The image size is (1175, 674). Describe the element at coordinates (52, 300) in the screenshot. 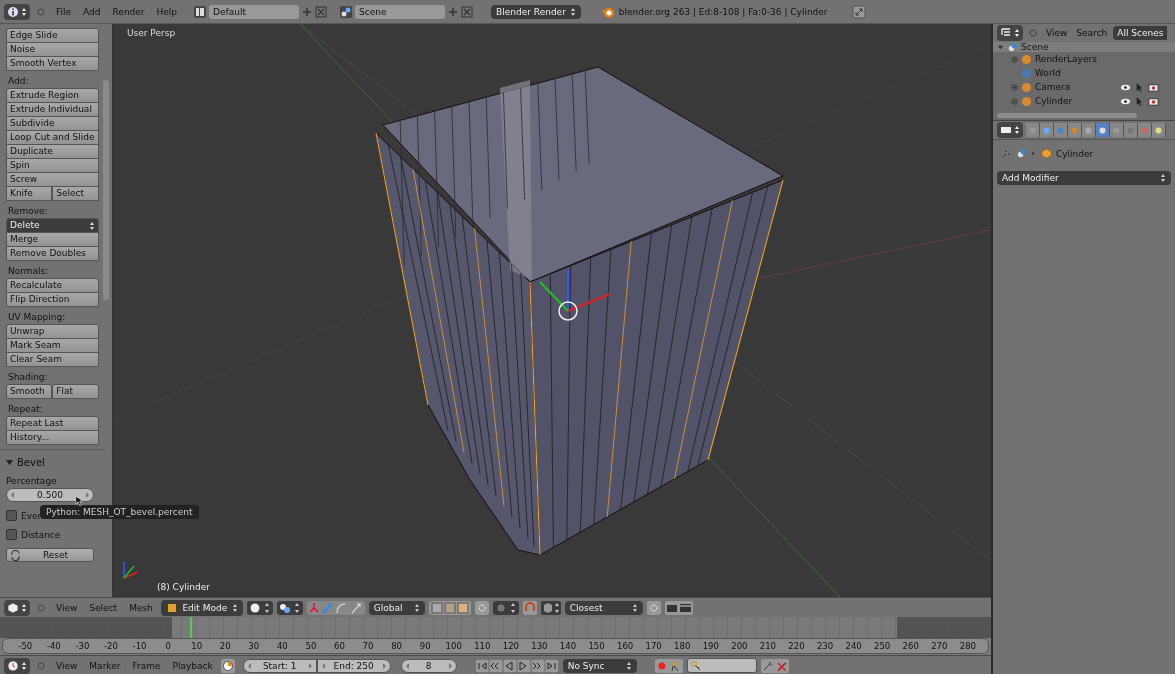

I see `tool-button: Flip Direction` at that location.